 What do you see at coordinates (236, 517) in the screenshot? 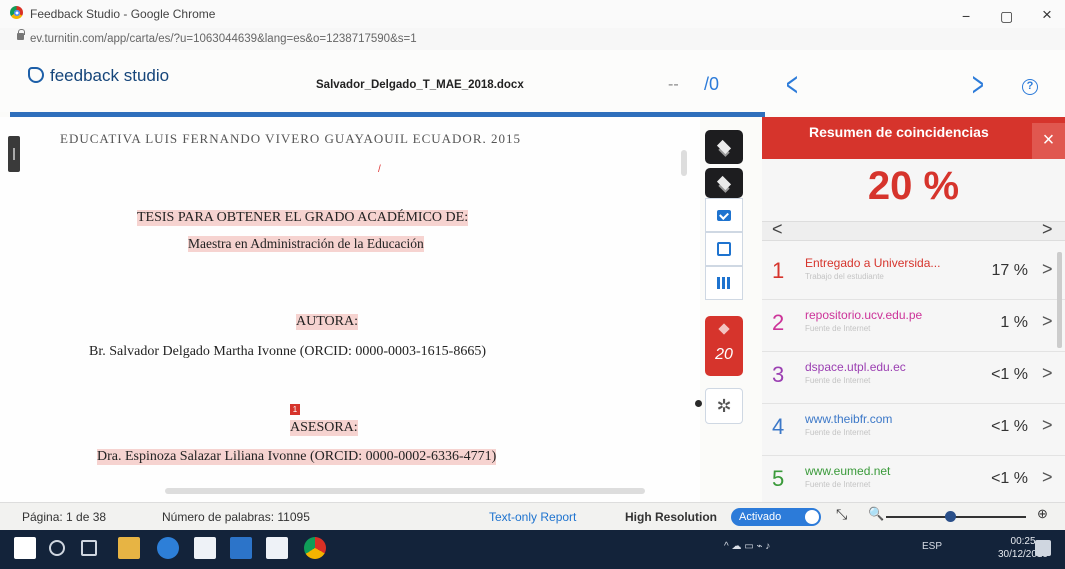
I see `word-count: Número de palabras: 11095` at bounding box center [236, 517].